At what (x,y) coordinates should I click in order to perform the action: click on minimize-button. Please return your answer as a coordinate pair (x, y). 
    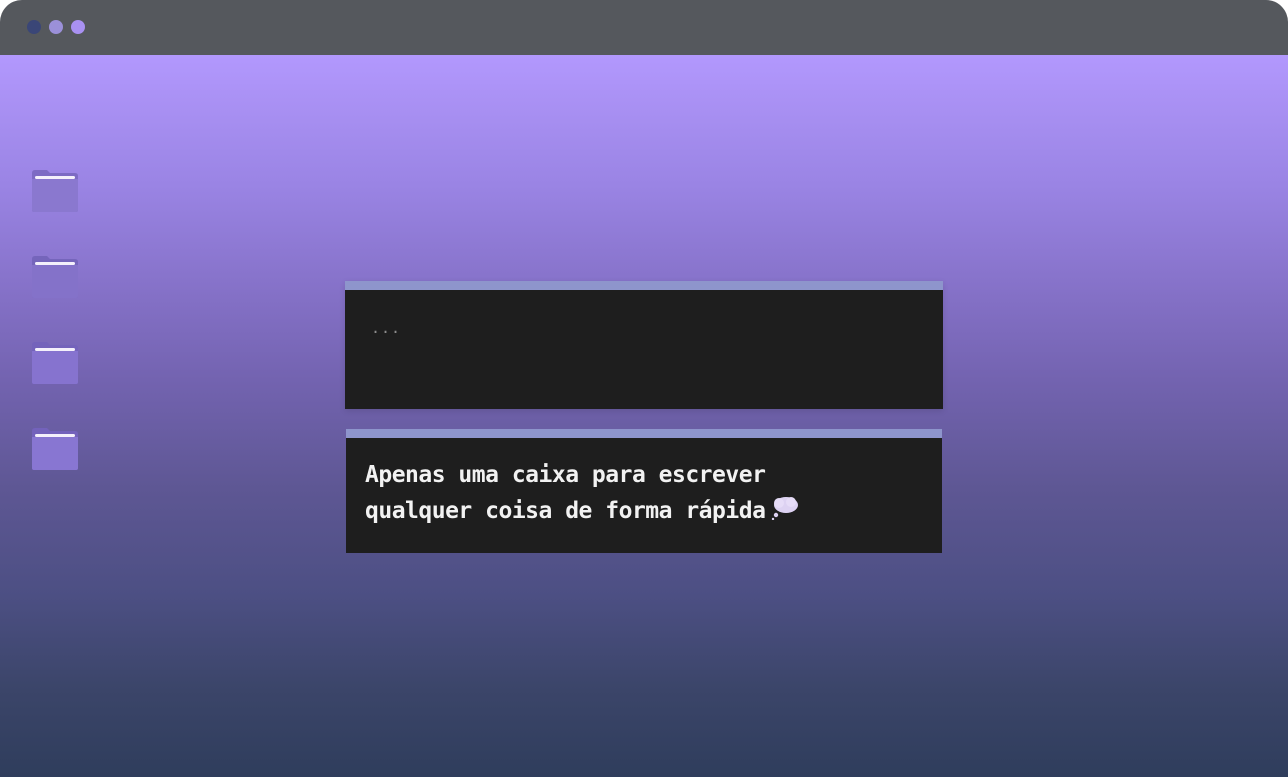
    Looking at the image, I should click on (56, 27).